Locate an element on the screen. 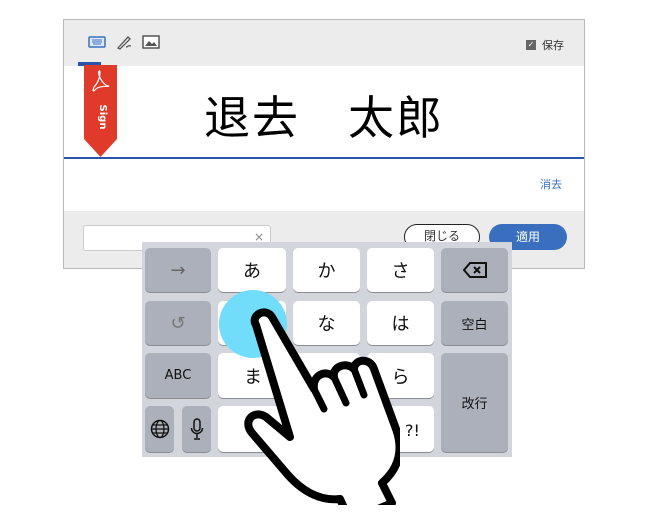 The width and height of the screenshot is (658, 530). signature-line is located at coordinates (324, 158).